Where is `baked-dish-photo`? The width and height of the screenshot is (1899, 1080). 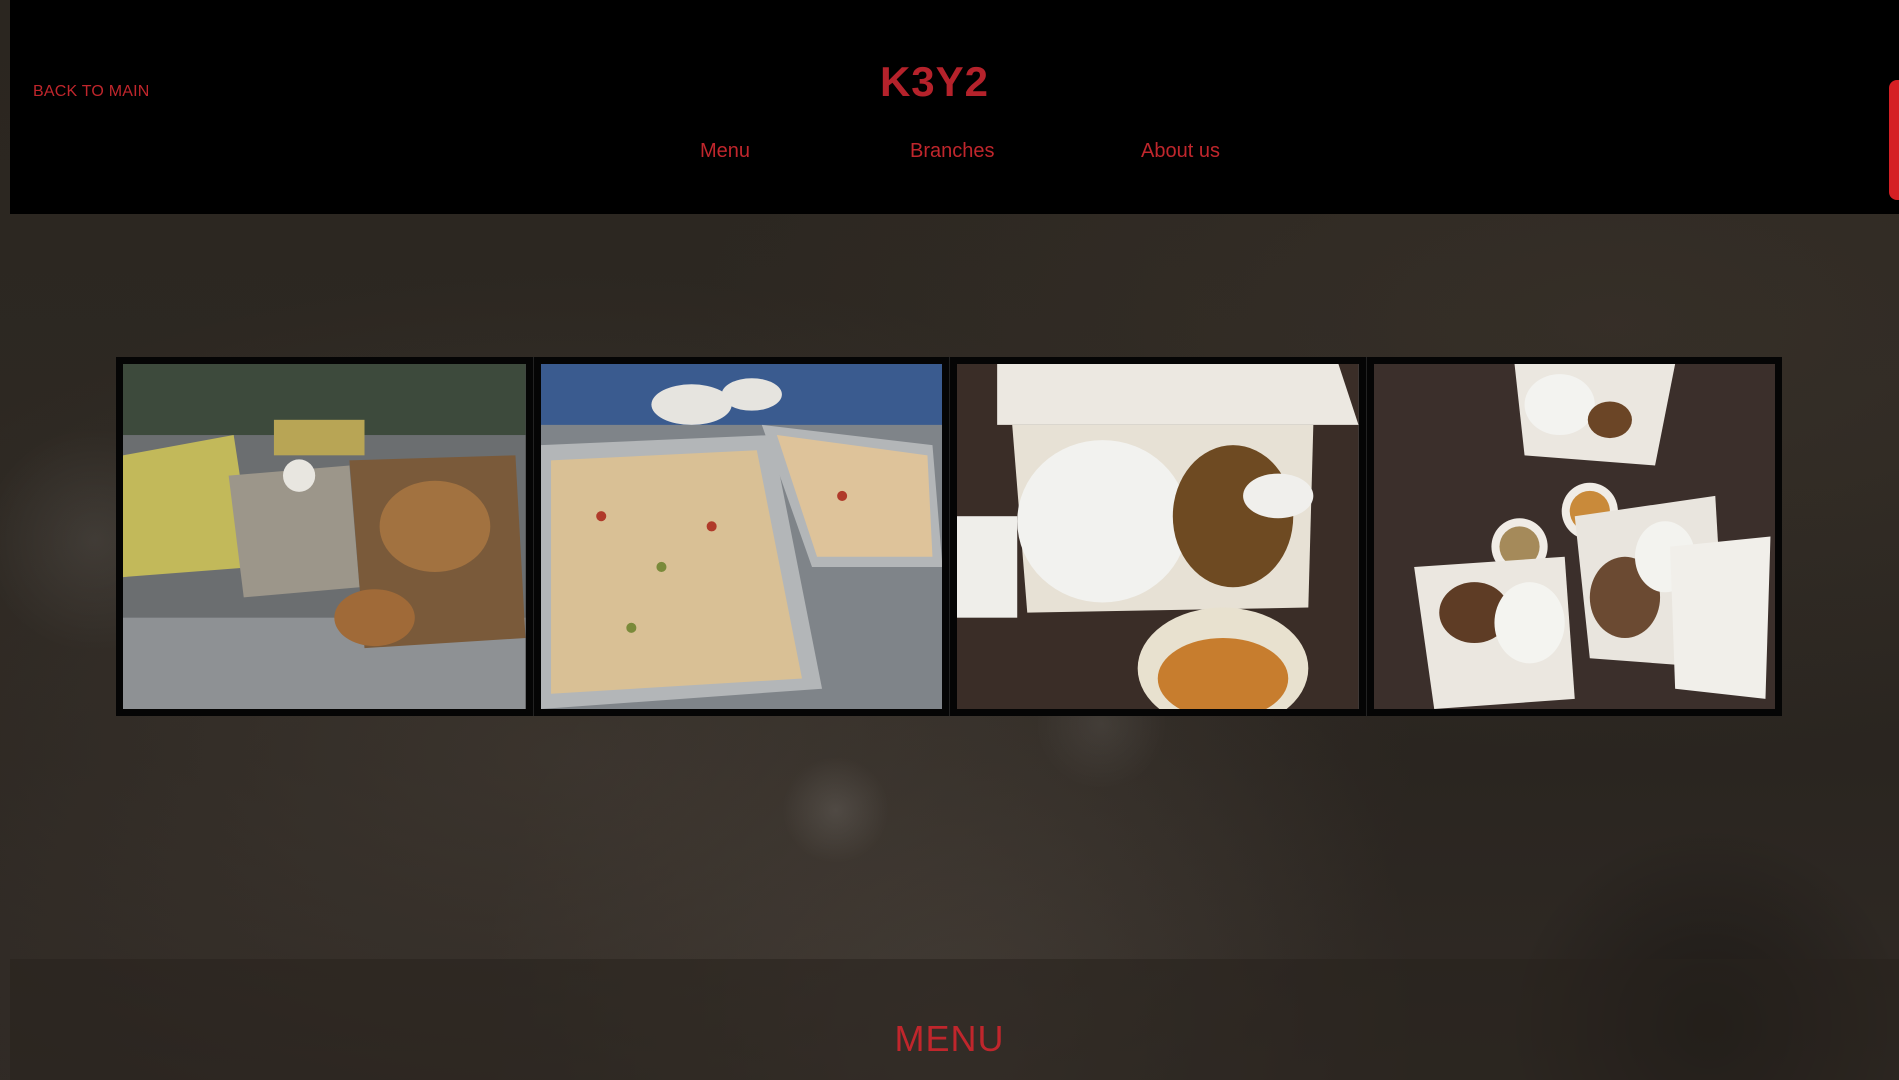 baked-dish-photo is located at coordinates (741, 536).